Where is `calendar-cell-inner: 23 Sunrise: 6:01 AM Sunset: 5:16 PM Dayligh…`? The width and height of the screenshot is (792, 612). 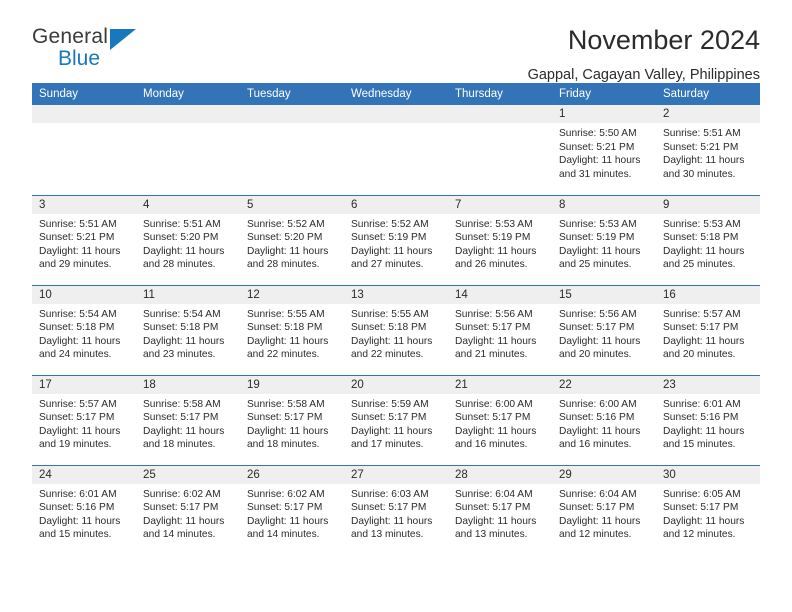 calendar-cell-inner: 23 Sunrise: 6:01 AM Sunset: 5:16 PM Dayligh… is located at coordinates (708, 420).